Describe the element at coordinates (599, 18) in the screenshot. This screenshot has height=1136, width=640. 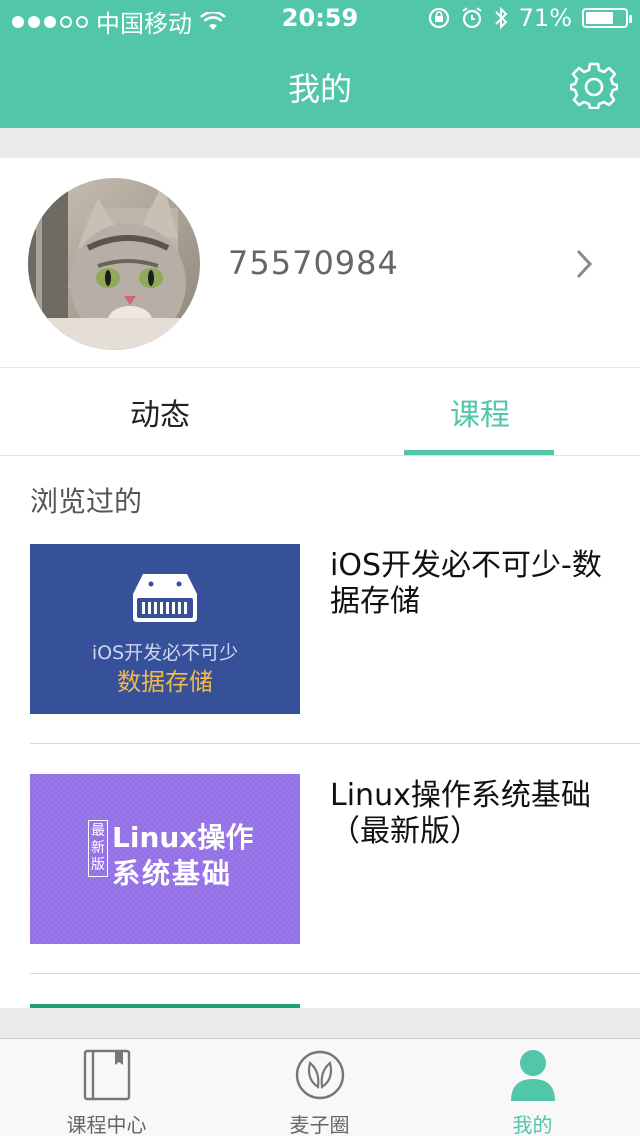
I see `battery-fill` at that location.